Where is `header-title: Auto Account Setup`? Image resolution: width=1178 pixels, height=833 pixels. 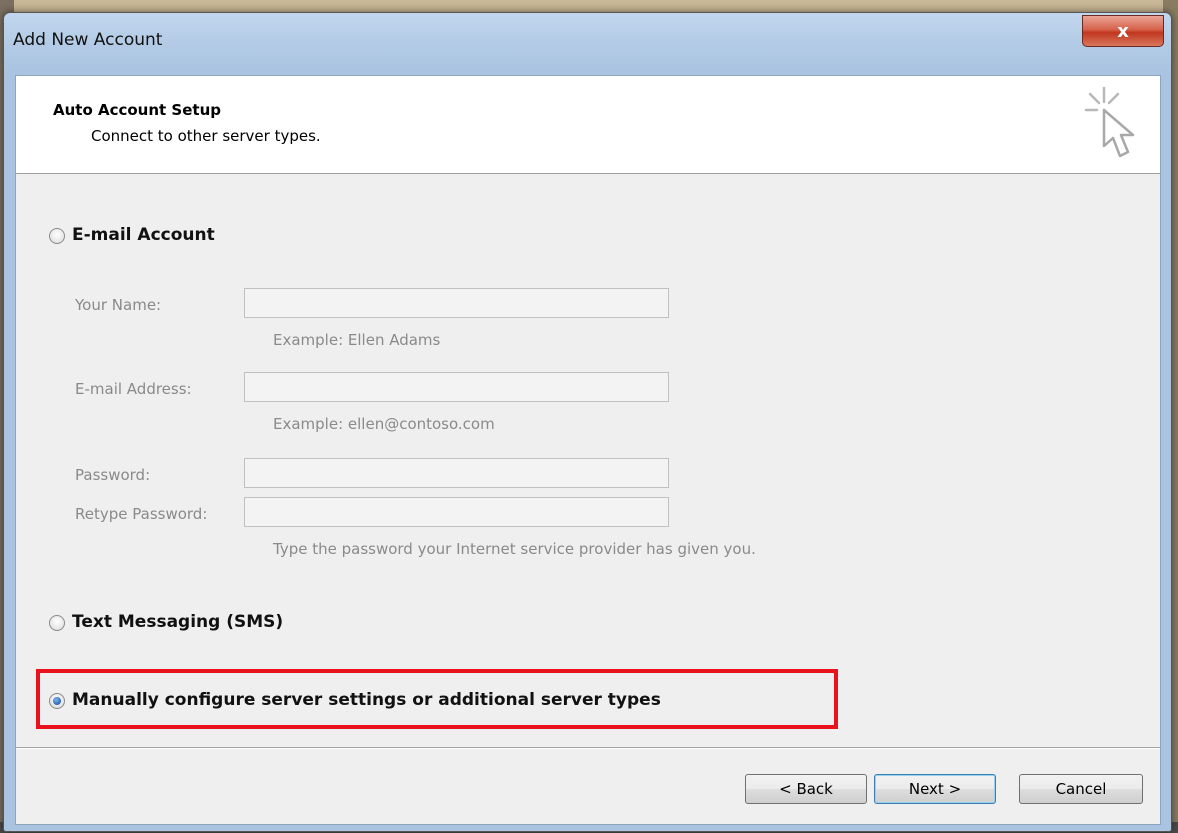 header-title: Auto Account Setup is located at coordinates (137, 110).